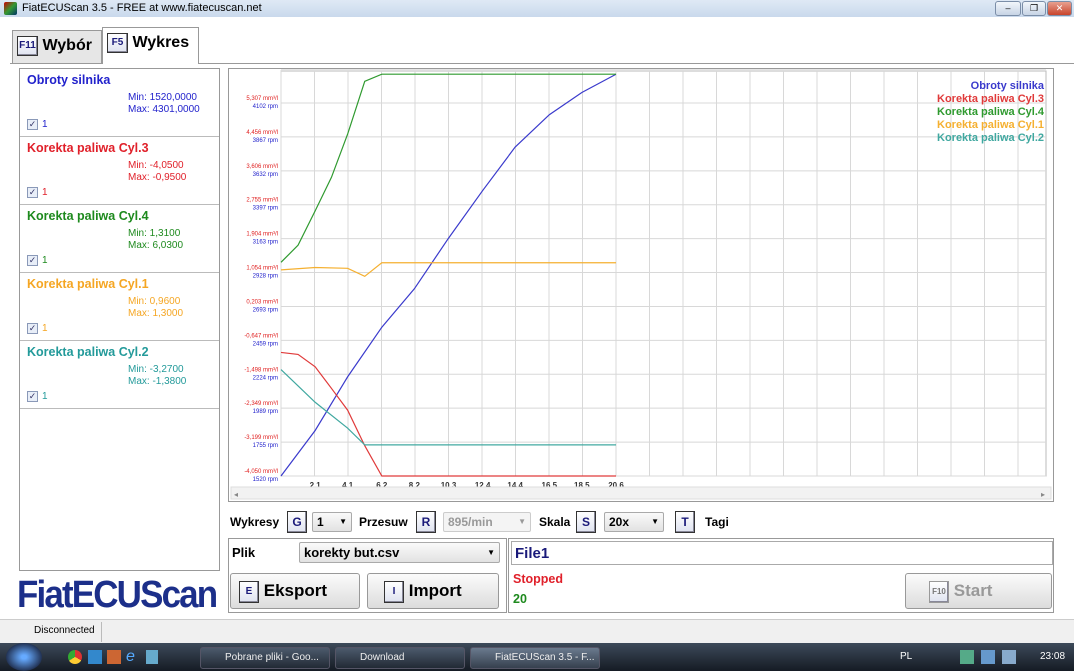  What do you see at coordinates (117, 595) in the screenshot?
I see `logo: FiatECUScan` at bounding box center [117, 595].